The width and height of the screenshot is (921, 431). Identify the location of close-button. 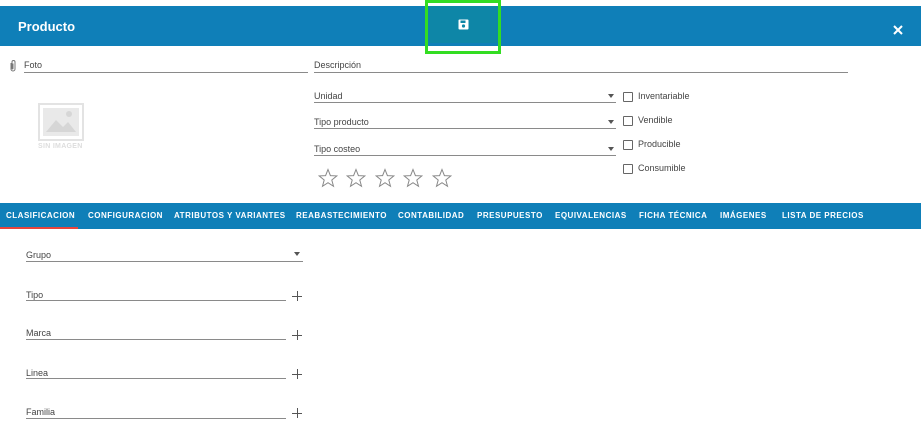
(898, 30).